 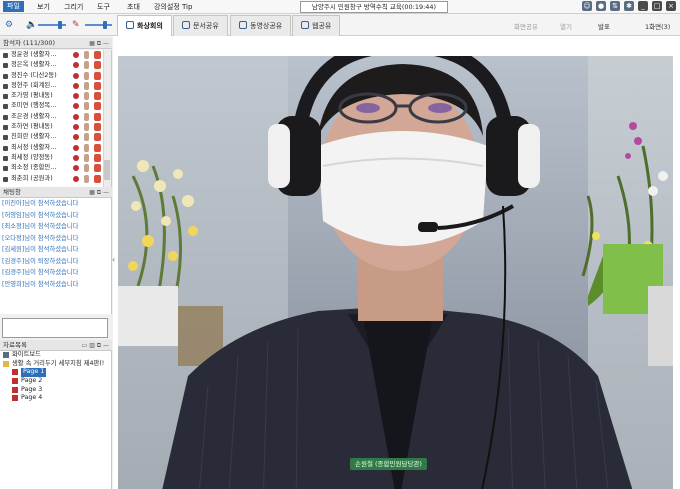 What do you see at coordinates (55, 179) in the screenshot?
I see `participant-row: 최춘희 (공원과)` at bounding box center [55, 179].